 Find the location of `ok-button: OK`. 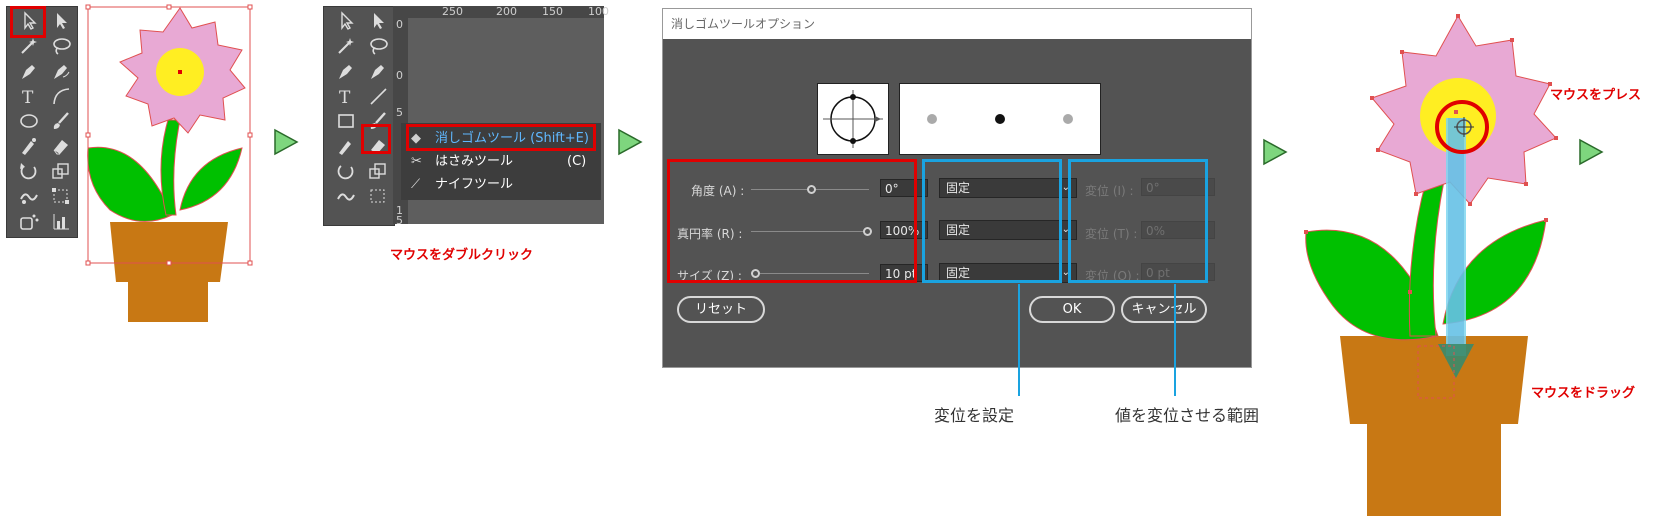

ok-button: OK is located at coordinates (1072, 309).